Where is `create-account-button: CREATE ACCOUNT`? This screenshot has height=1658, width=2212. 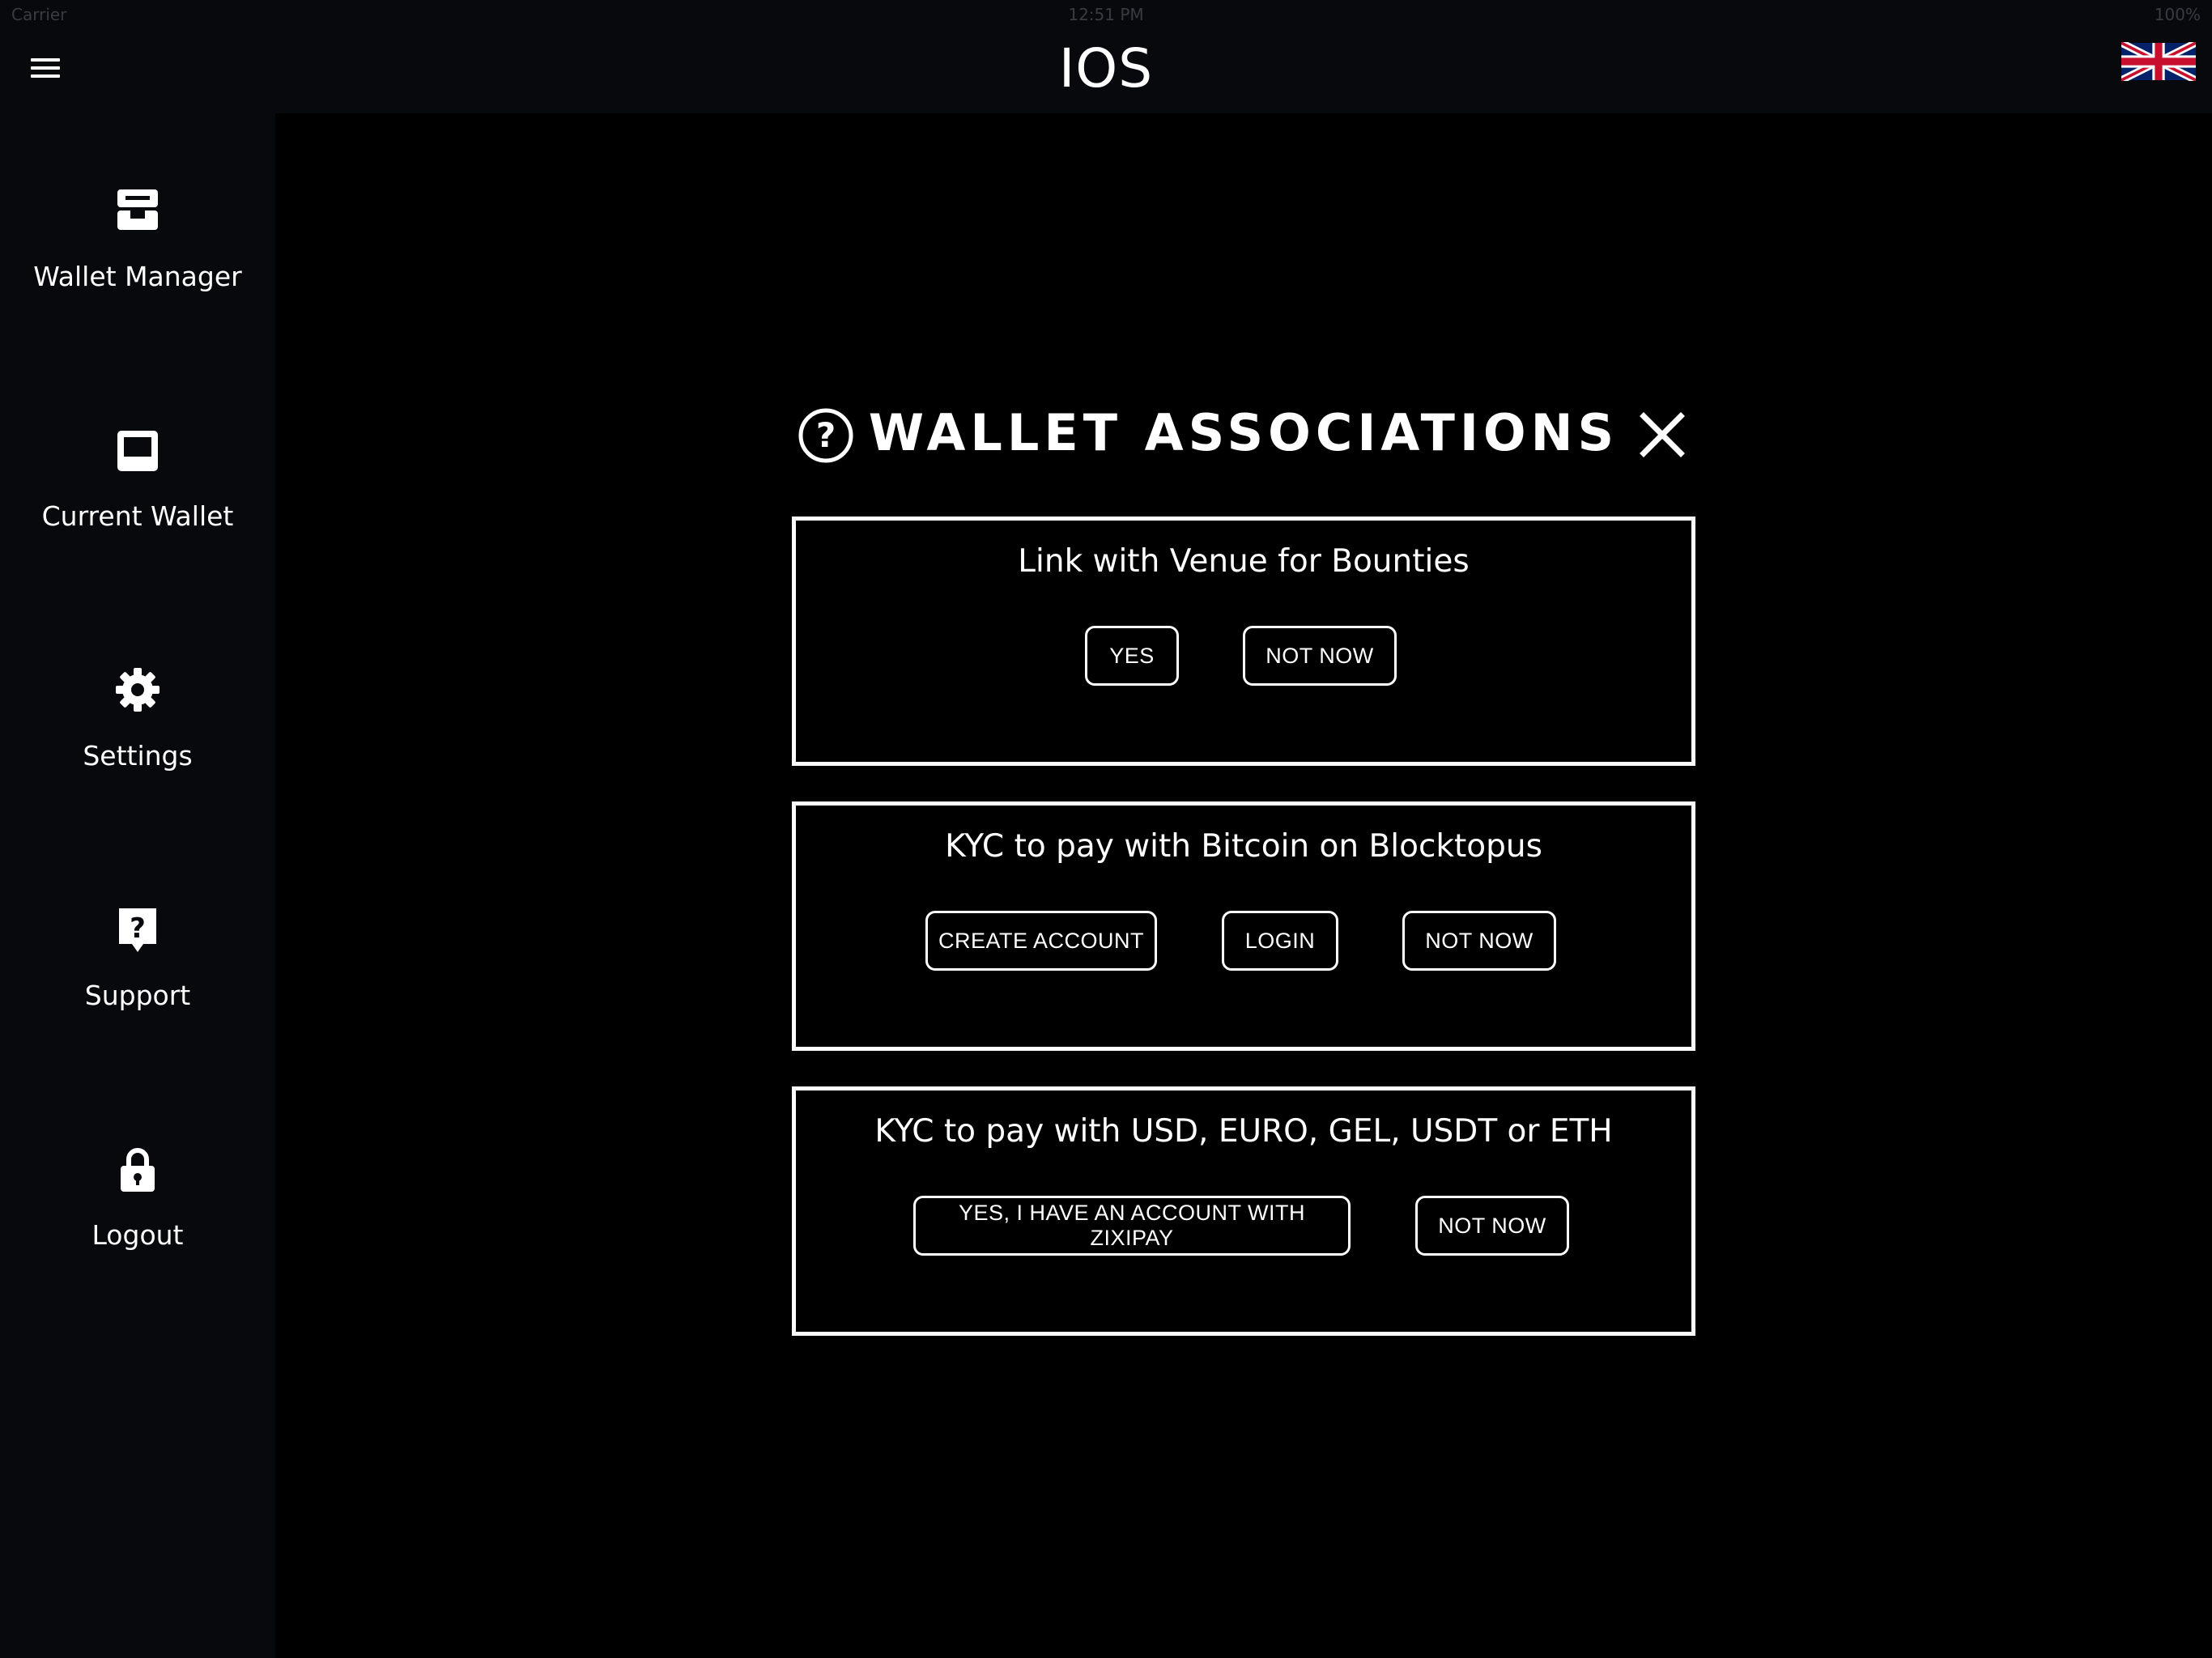 create-account-button: CREATE ACCOUNT is located at coordinates (1041, 941).